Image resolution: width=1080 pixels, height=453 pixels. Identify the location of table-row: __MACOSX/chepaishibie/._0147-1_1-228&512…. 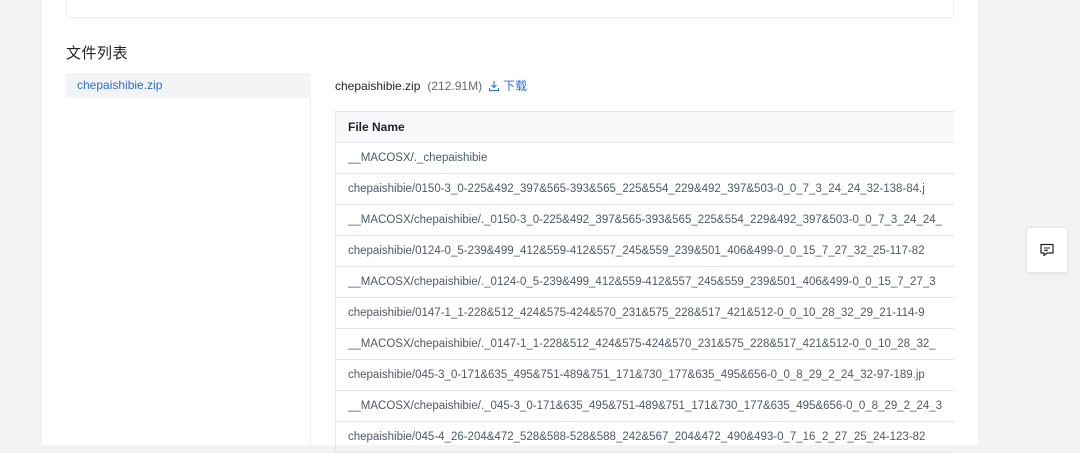
(645, 344).